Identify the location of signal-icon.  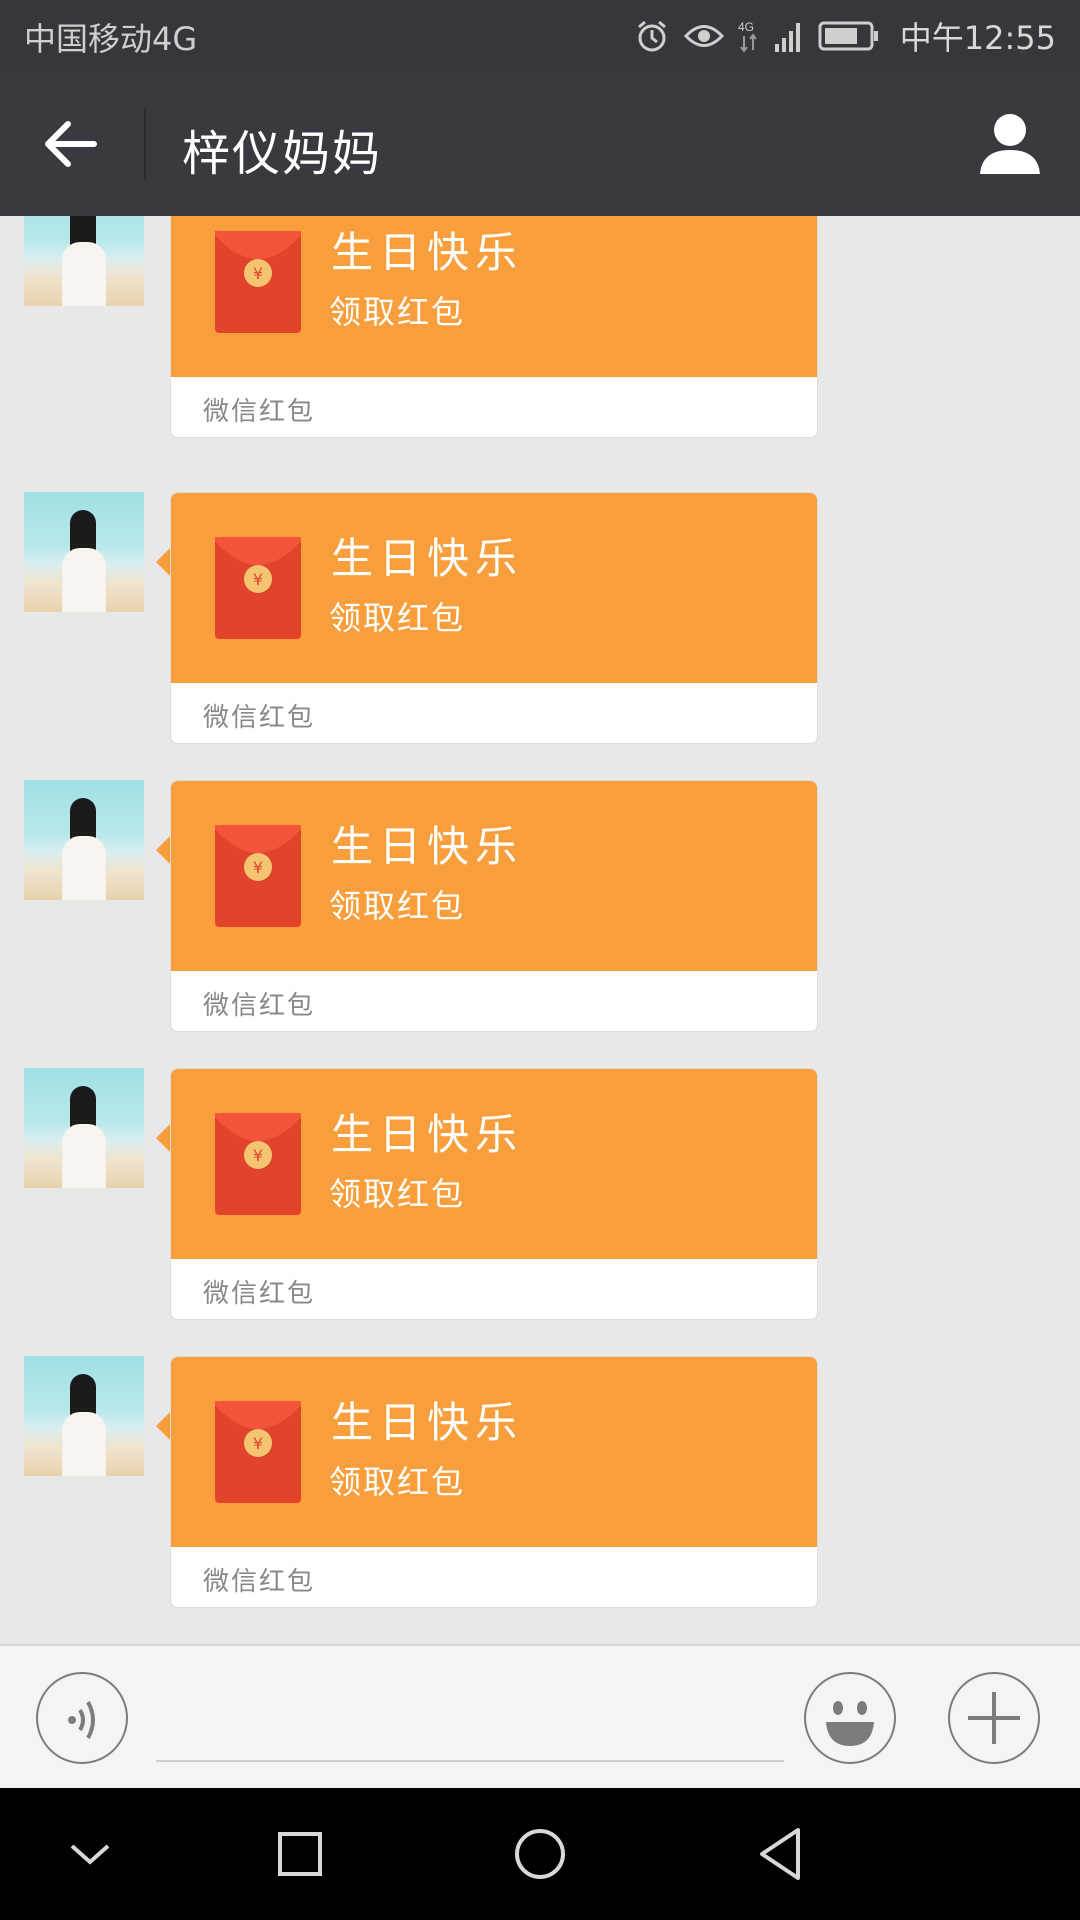
(787, 37).